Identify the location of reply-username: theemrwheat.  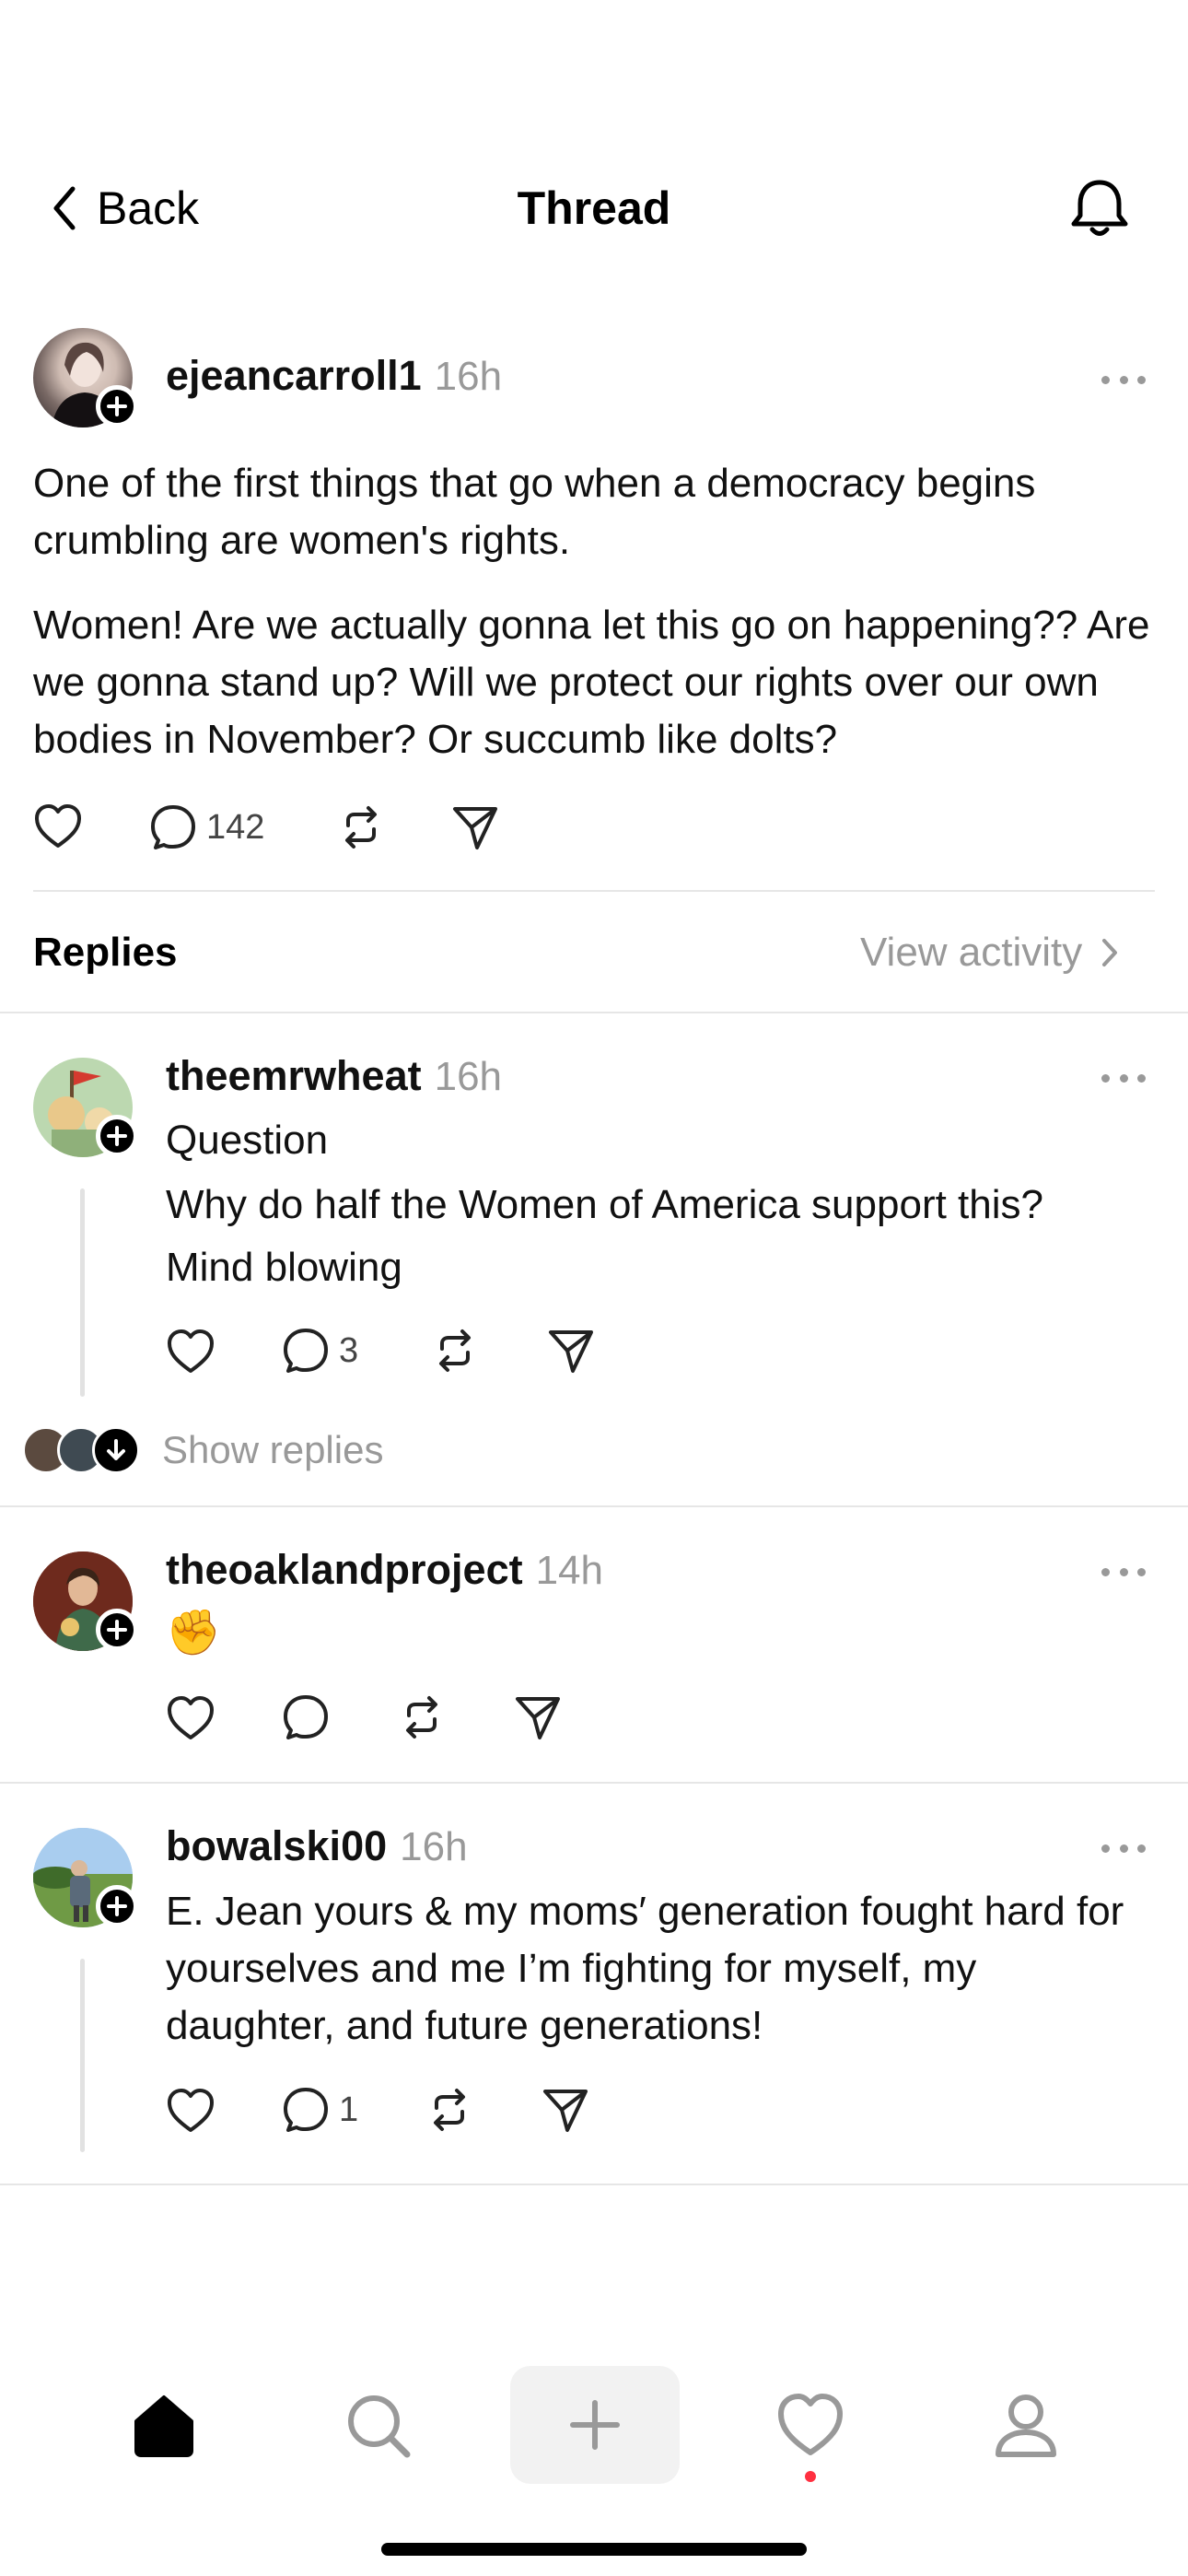
(294, 1076).